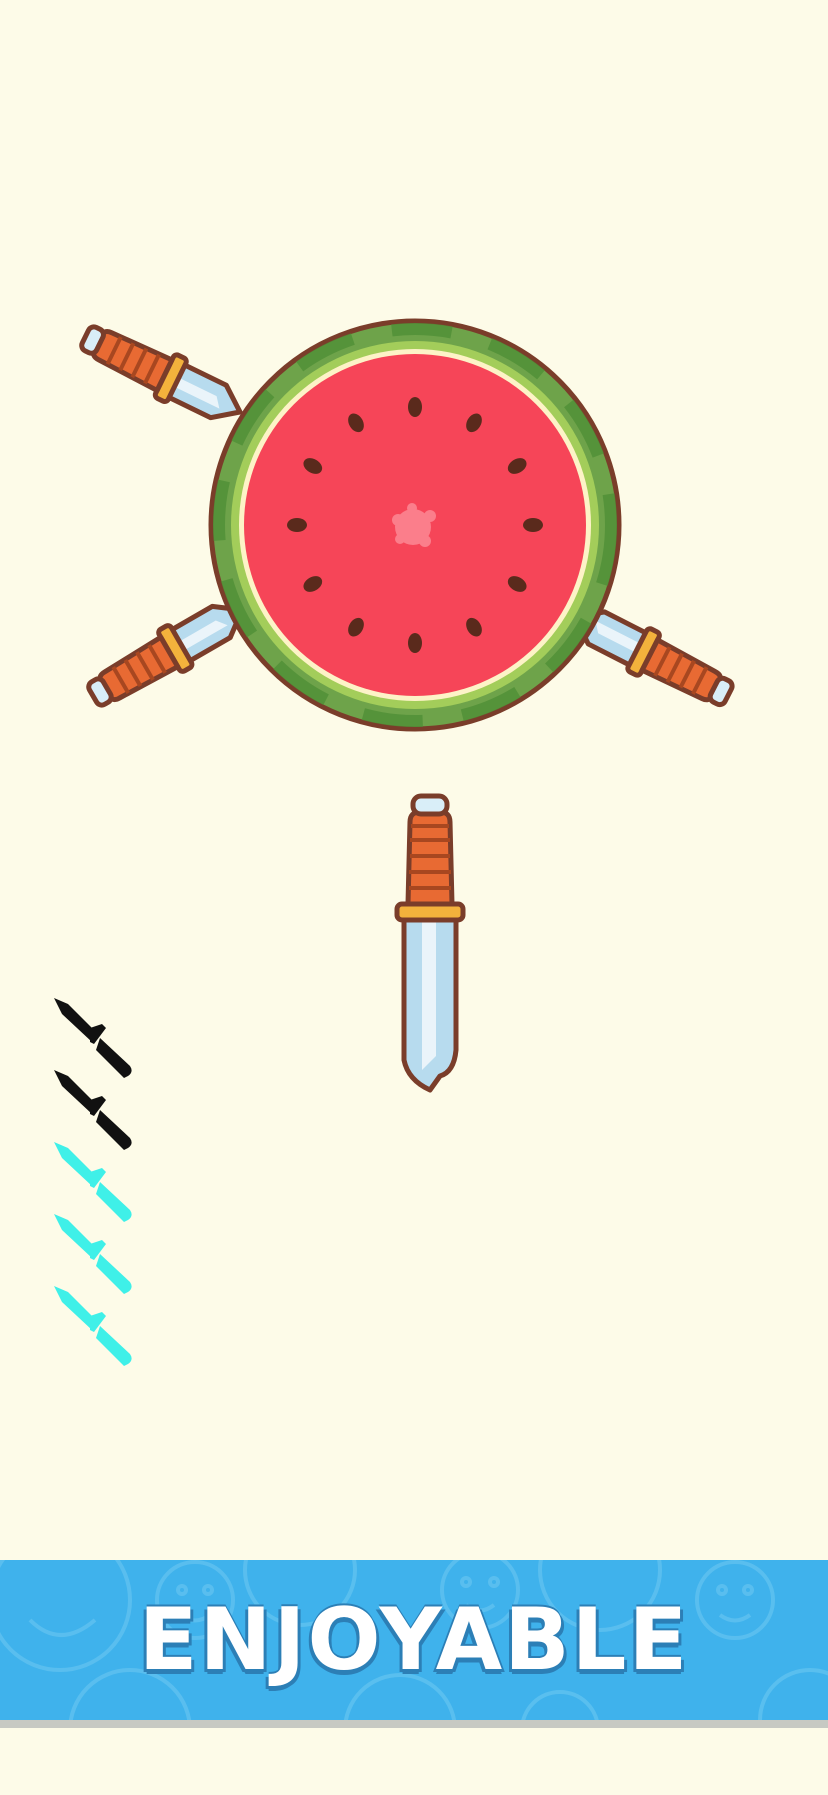 This screenshot has height=1795, width=828. I want to click on watermelon-target, so click(415, 525).